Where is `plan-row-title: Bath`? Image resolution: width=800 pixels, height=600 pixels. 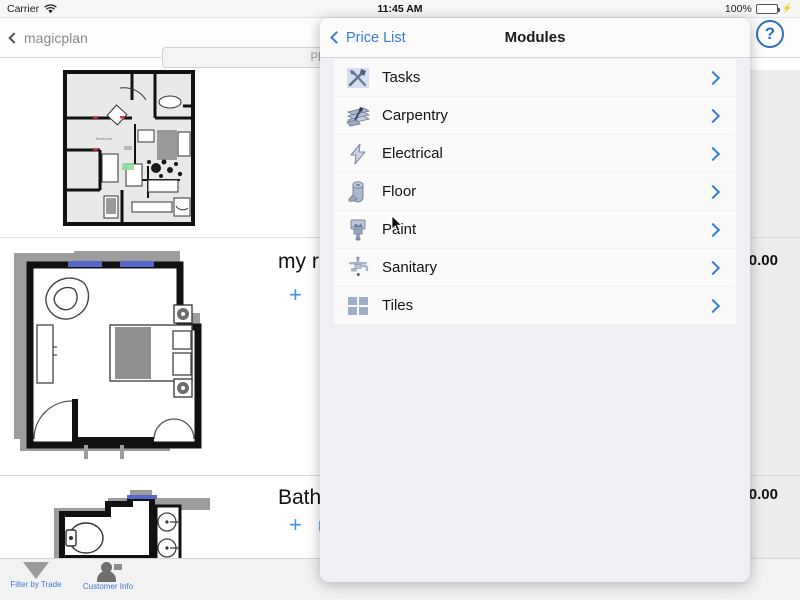
plan-row-title: Bath is located at coordinates (300, 497).